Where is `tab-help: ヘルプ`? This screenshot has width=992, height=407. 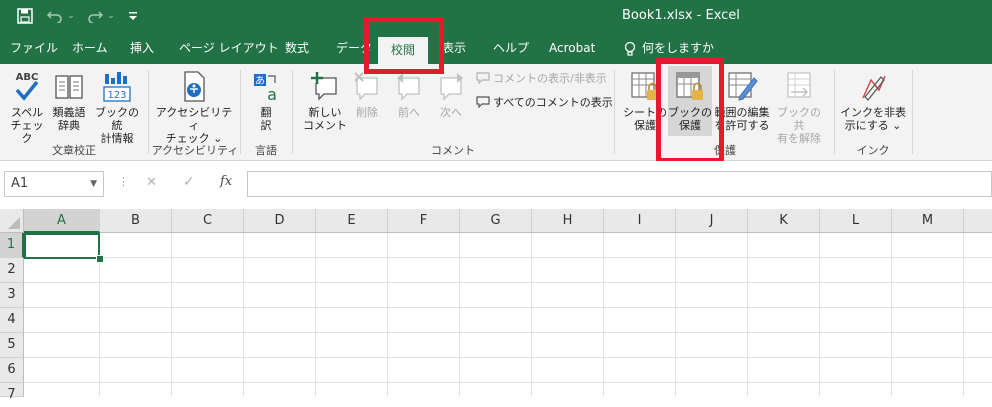 tab-help: ヘルプ is located at coordinates (511, 48).